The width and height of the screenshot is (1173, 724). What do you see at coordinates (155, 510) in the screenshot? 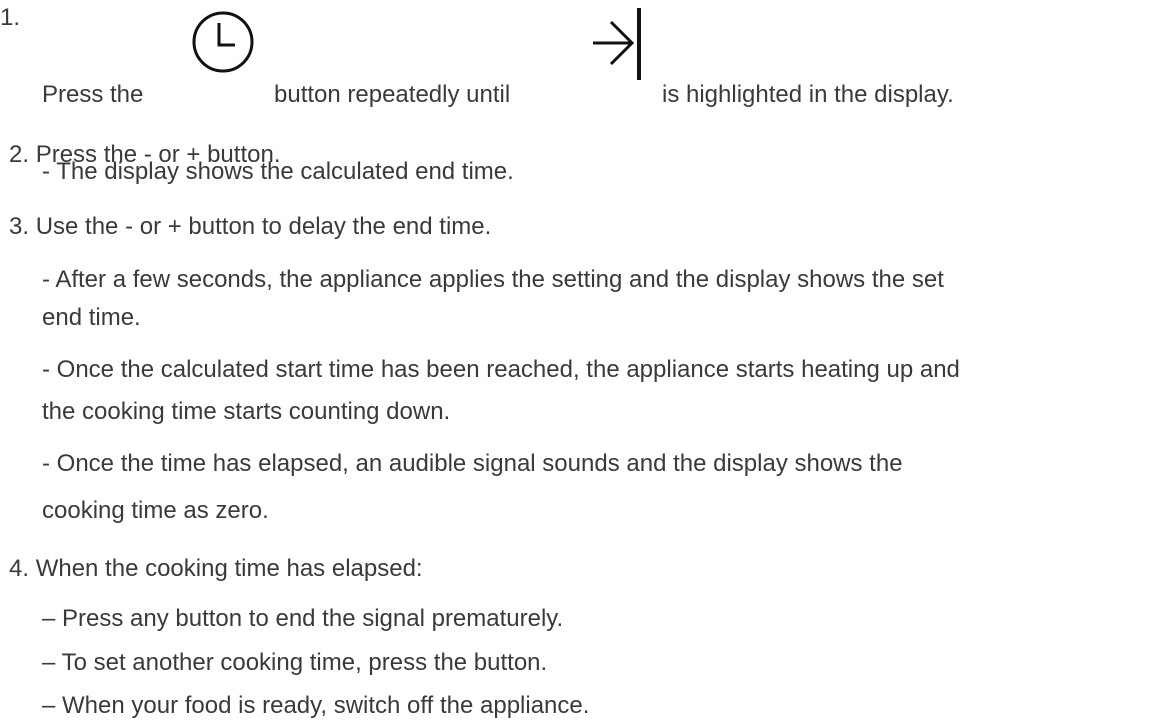
I see `step-3-note-line-6: cooking time as zero.` at bounding box center [155, 510].